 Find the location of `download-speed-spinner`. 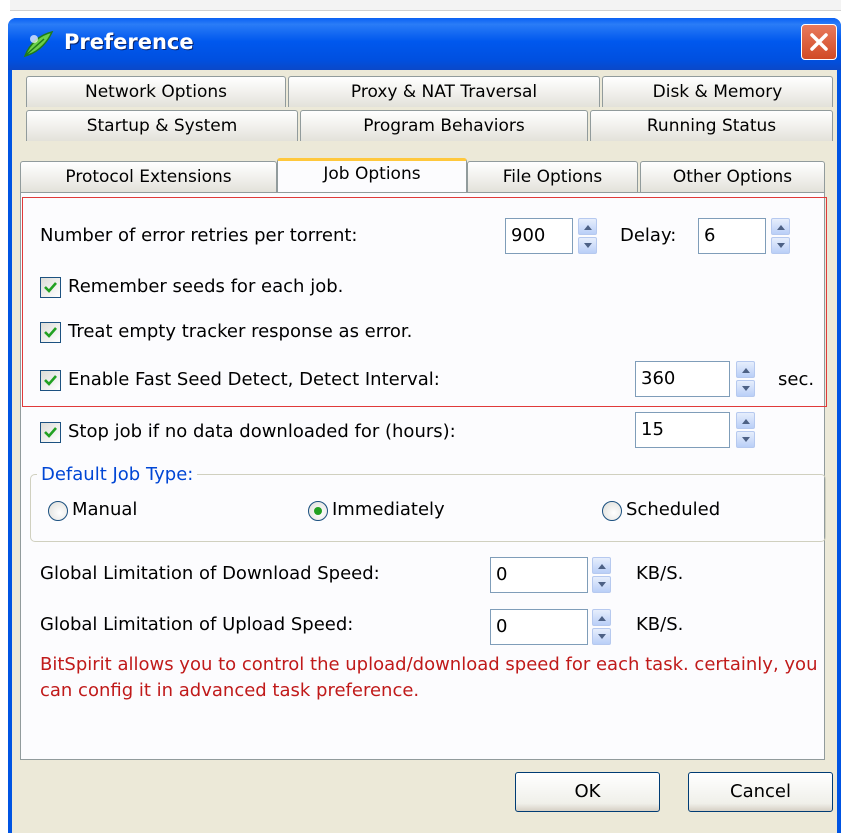

download-speed-spinner is located at coordinates (601, 575).